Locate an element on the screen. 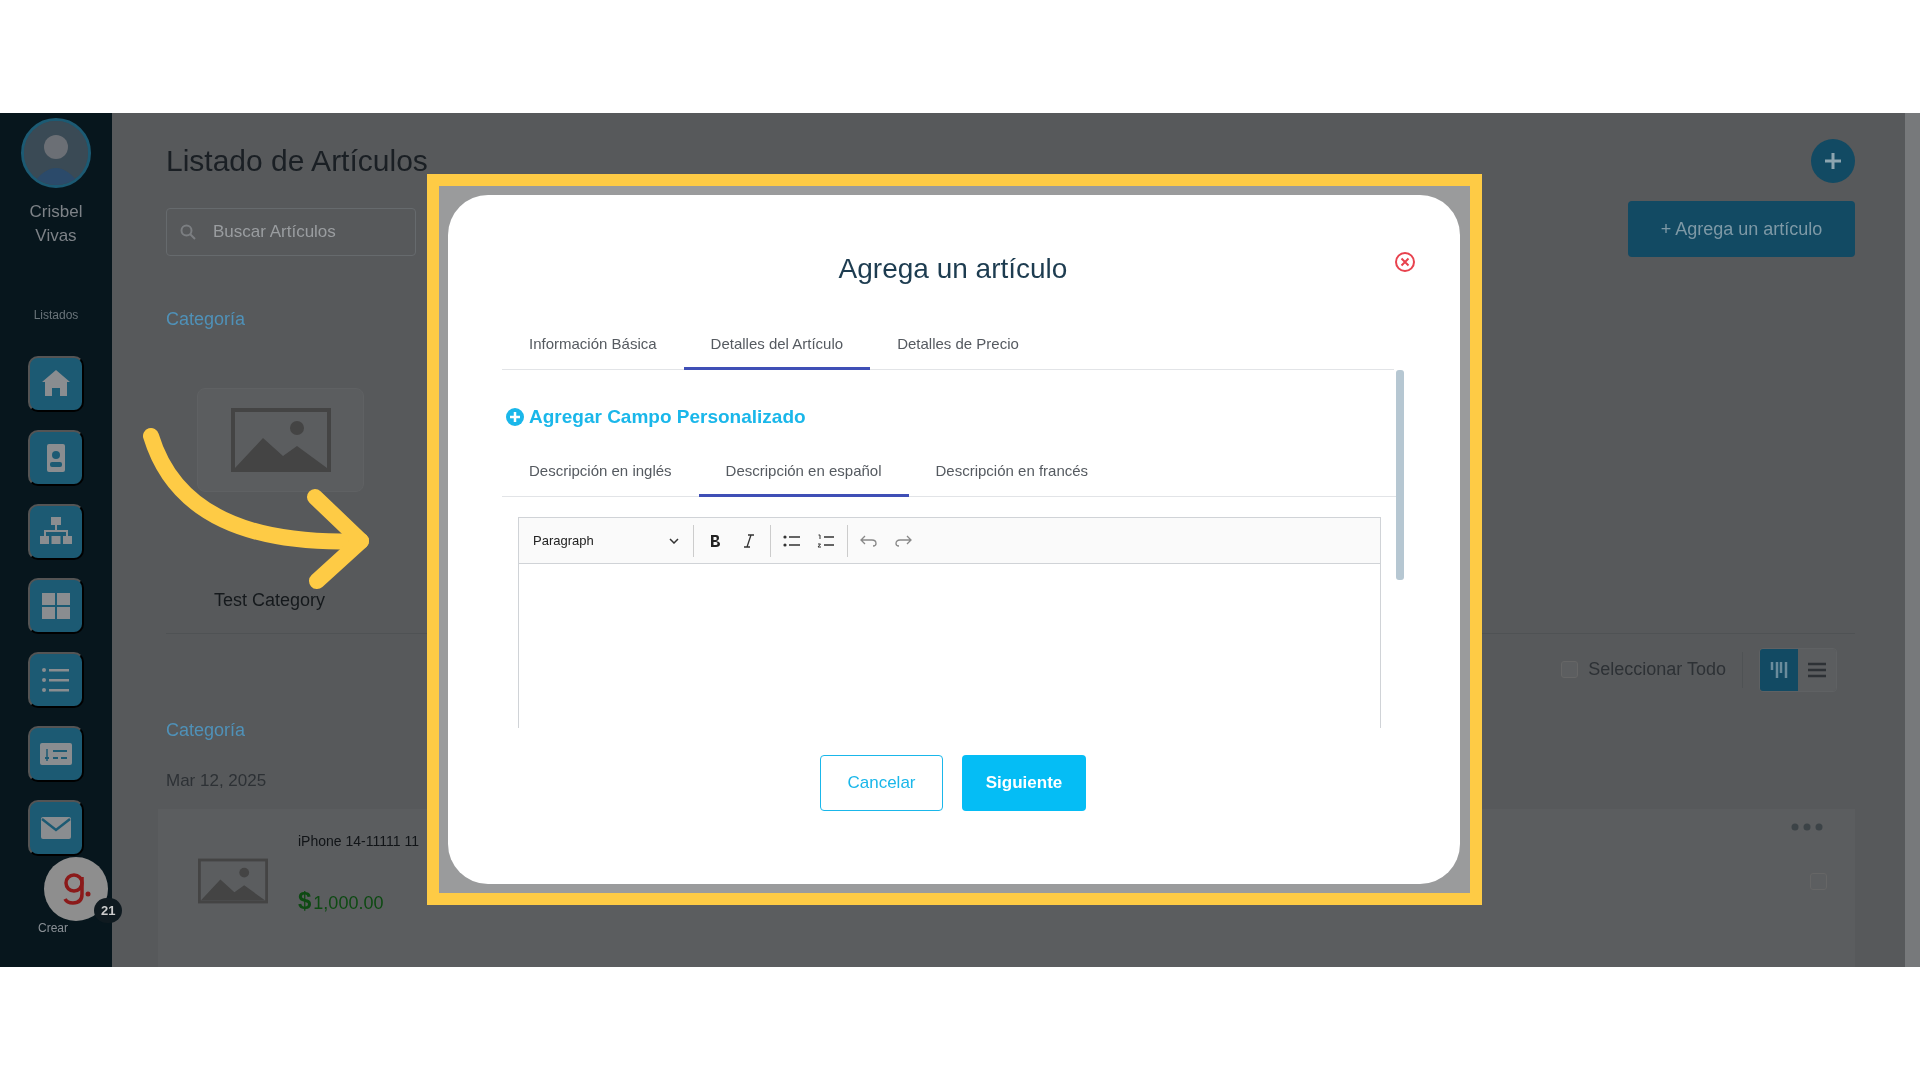 Image resolution: width=1920 pixels, height=1080 pixels. add-circle-button is located at coordinates (1833, 161).